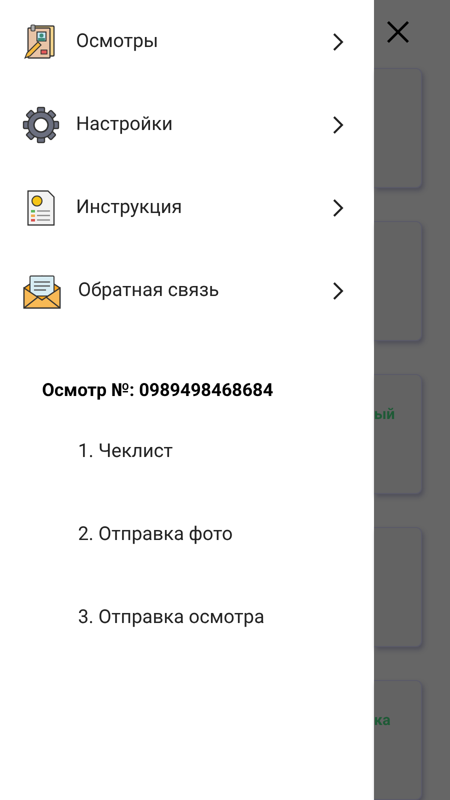 This screenshot has width=450, height=800. I want to click on step-item: 1. Чеклист, so click(187, 451).